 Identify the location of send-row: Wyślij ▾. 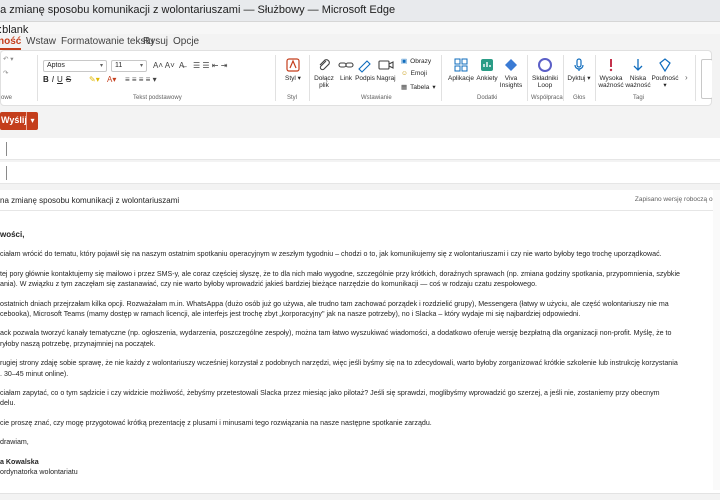
(360, 123).